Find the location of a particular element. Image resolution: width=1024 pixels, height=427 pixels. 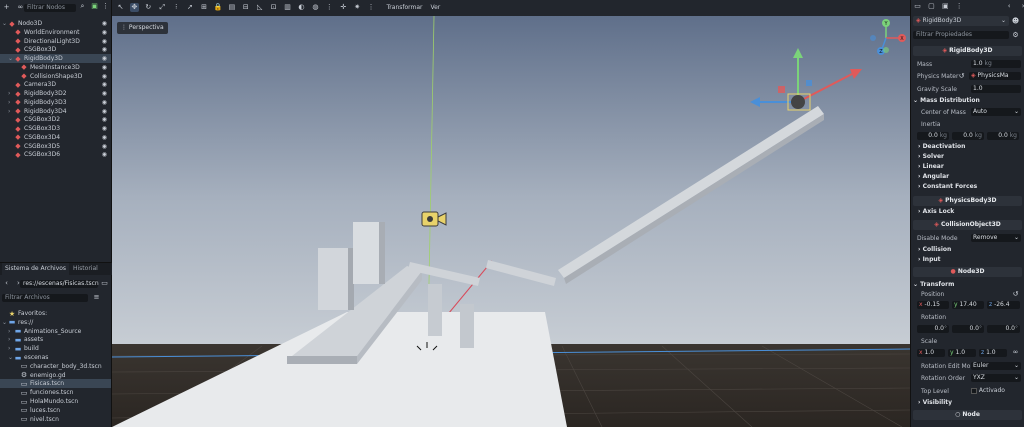

position-x-field: x -0.15 is located at coordinates (933, 305).